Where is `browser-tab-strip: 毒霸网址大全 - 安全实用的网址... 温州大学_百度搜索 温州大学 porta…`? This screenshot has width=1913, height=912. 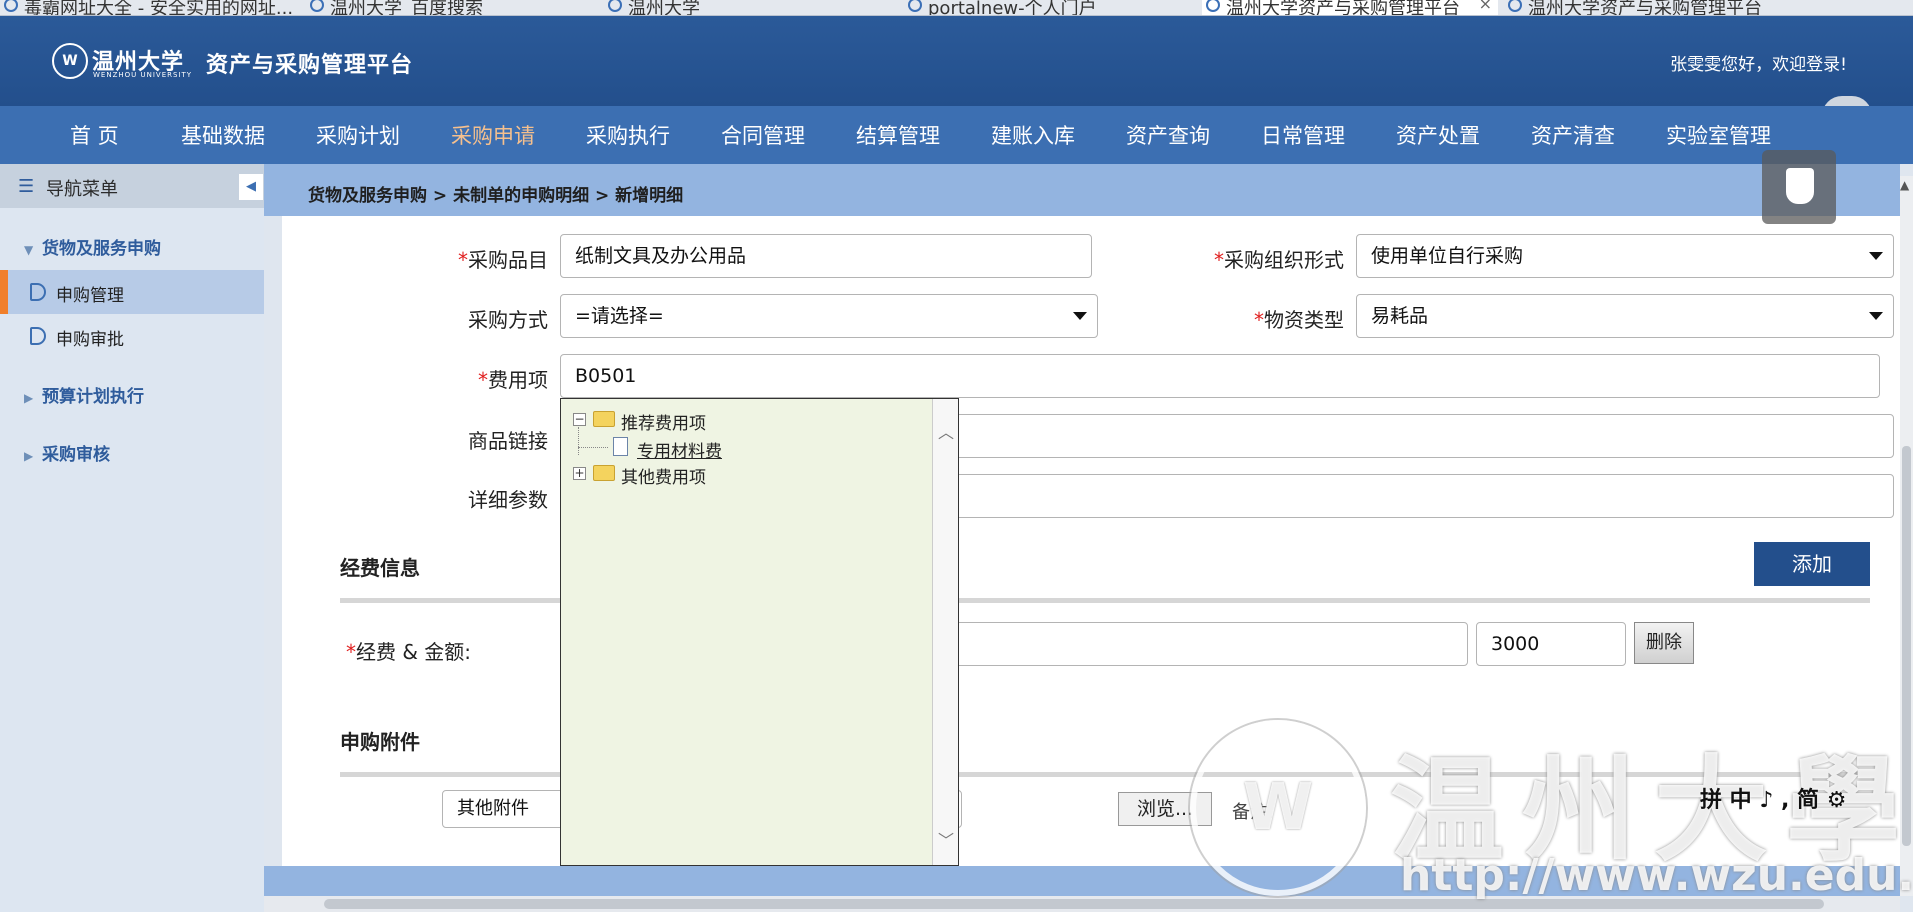
browser-tab-strip: 毒霸网址大全 - 安全实用的网址... 温州大学_百度搜索 温州大学 porta… is located at coordinates (956, 8).